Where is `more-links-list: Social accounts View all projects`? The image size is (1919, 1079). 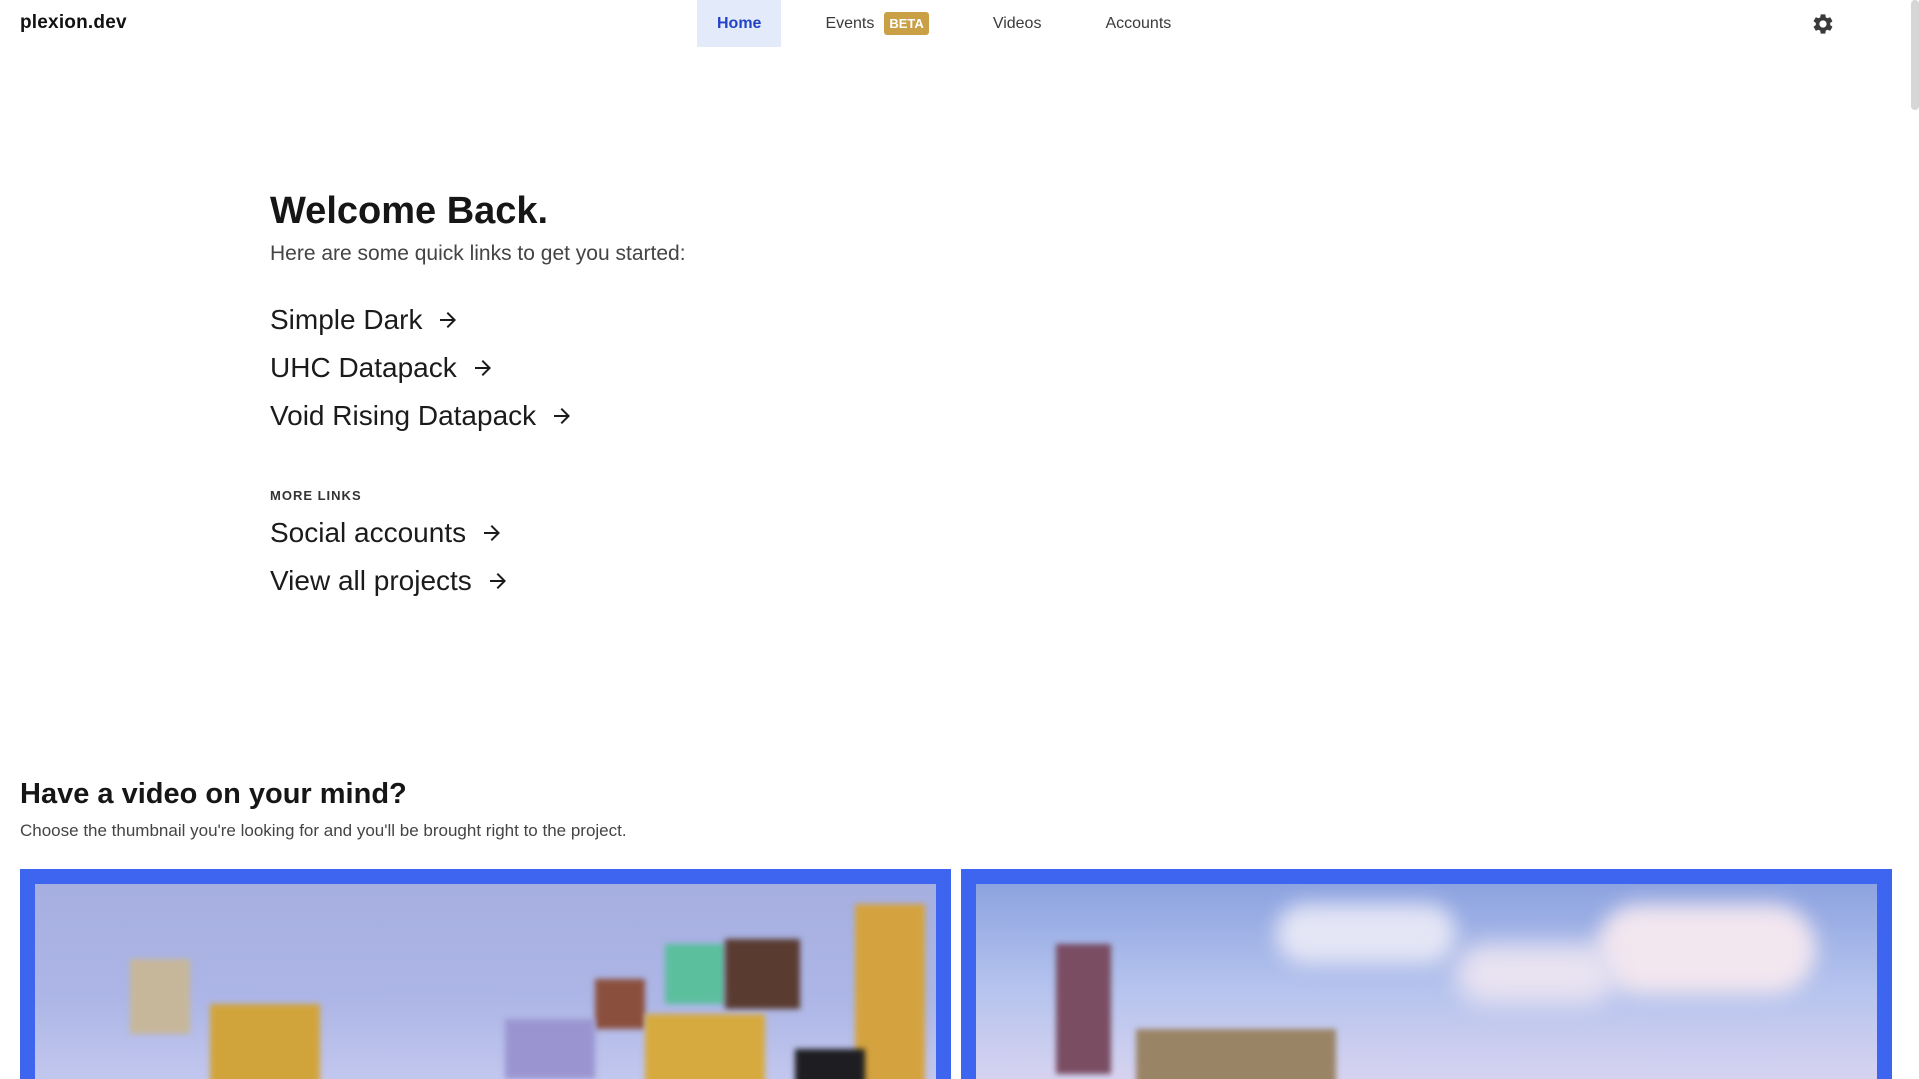 more-links-list: Social accounts View all projects is located at coordinates (720, 557).